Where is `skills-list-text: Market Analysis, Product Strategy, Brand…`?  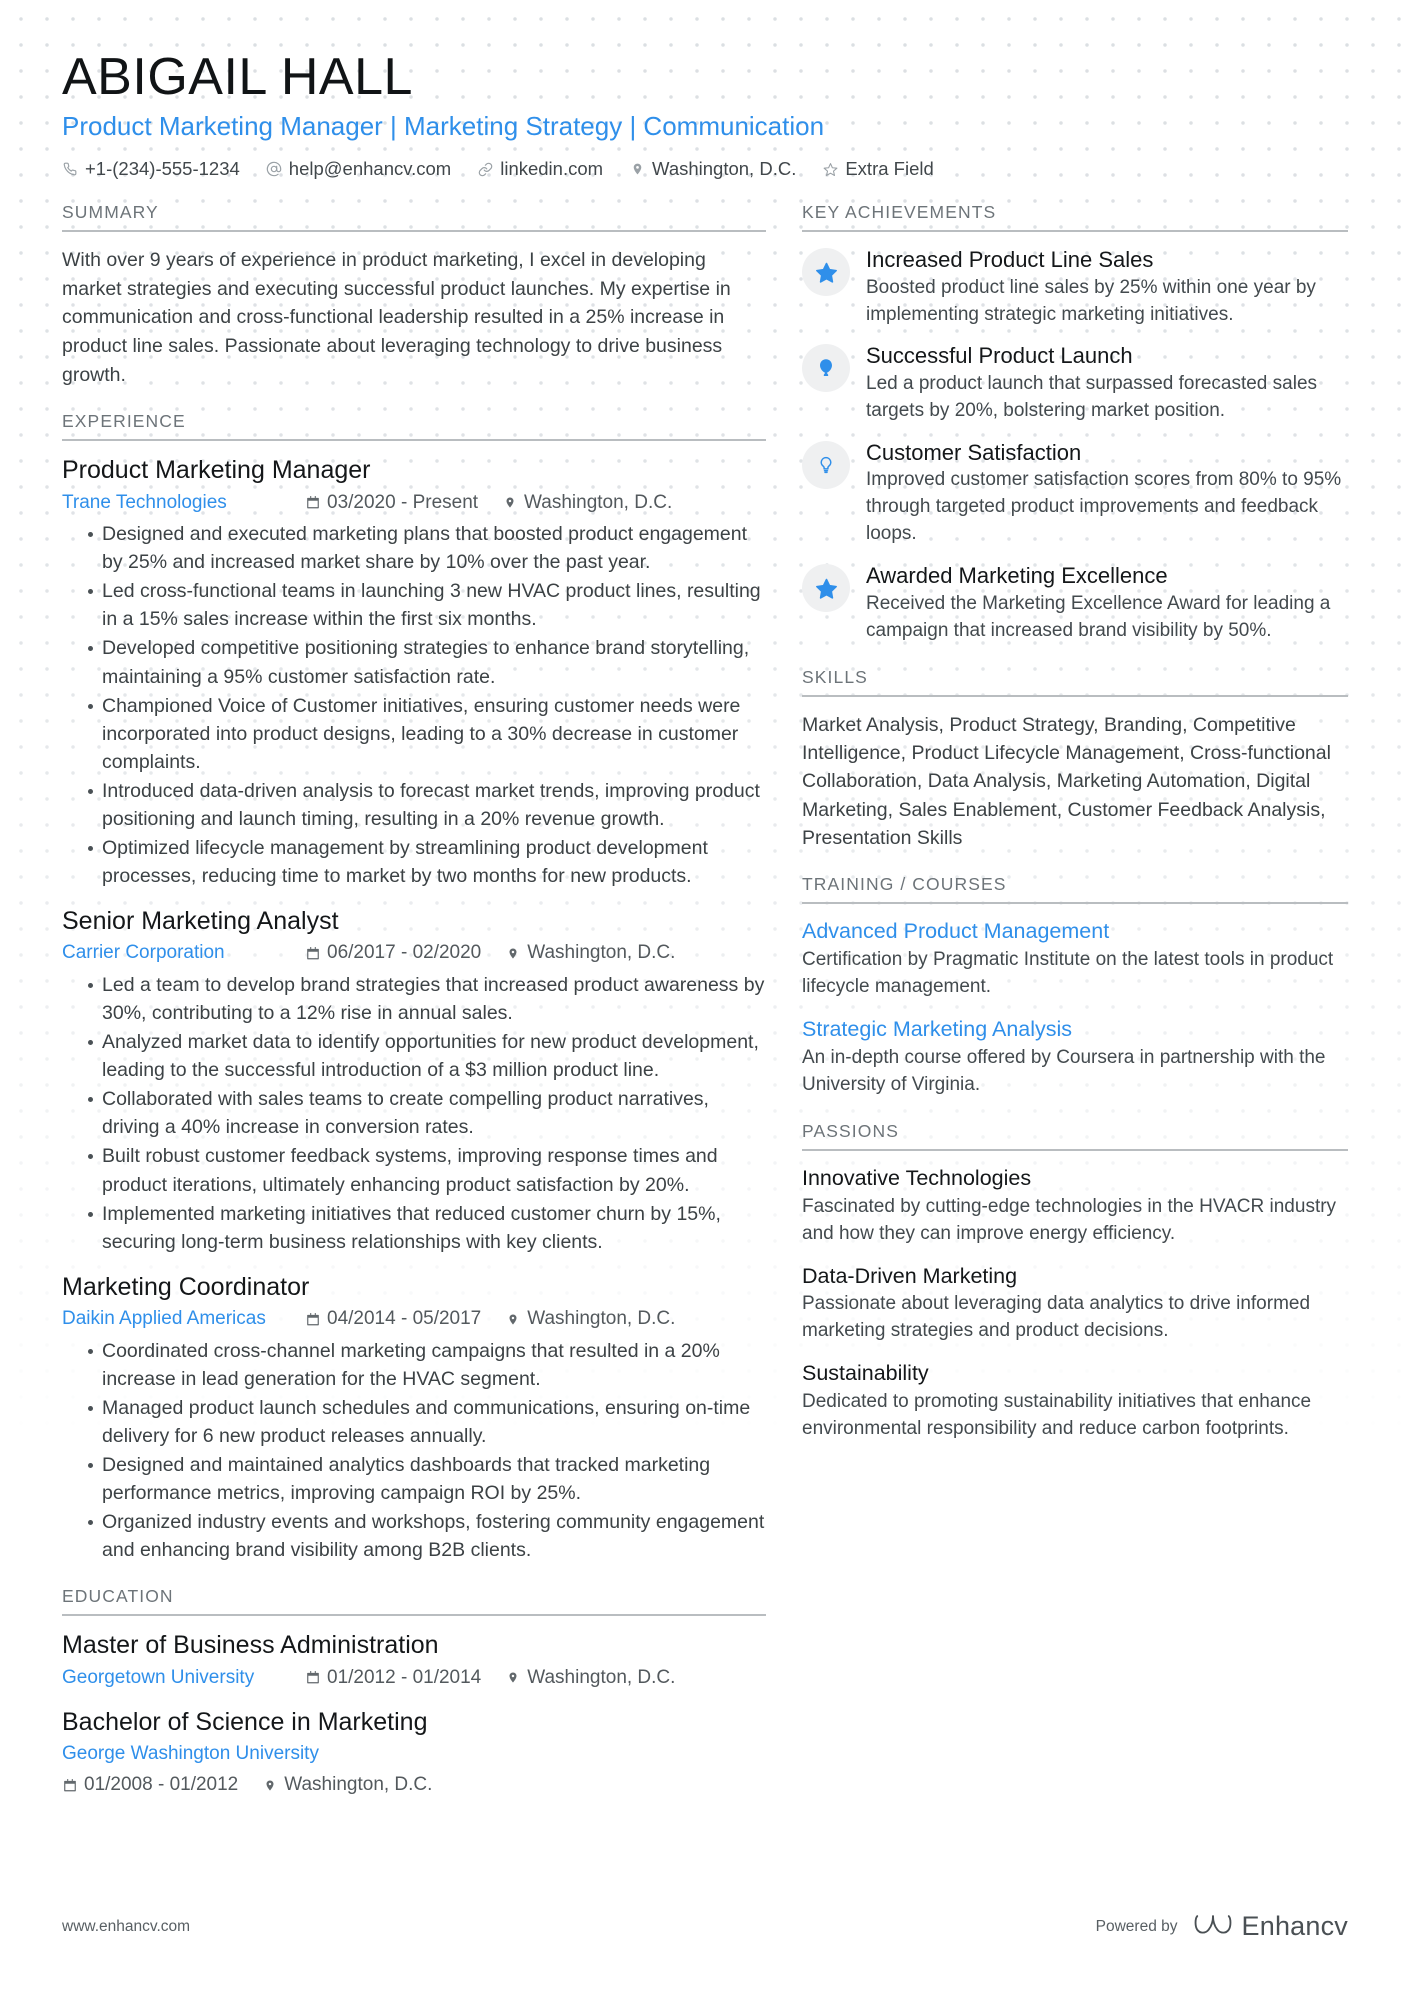 skills-list-text: Market Analysis, Product Strategy, Brand… is located at coordinates (1066, 781).